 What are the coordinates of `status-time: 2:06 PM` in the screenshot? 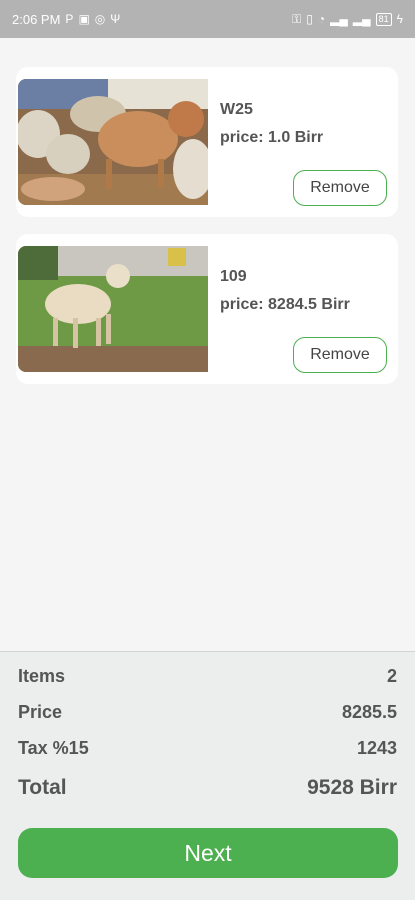 It's located at (36, 19).